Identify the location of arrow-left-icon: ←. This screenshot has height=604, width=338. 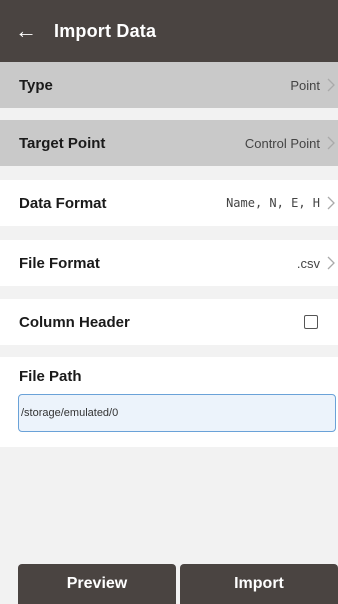
(26, 30).